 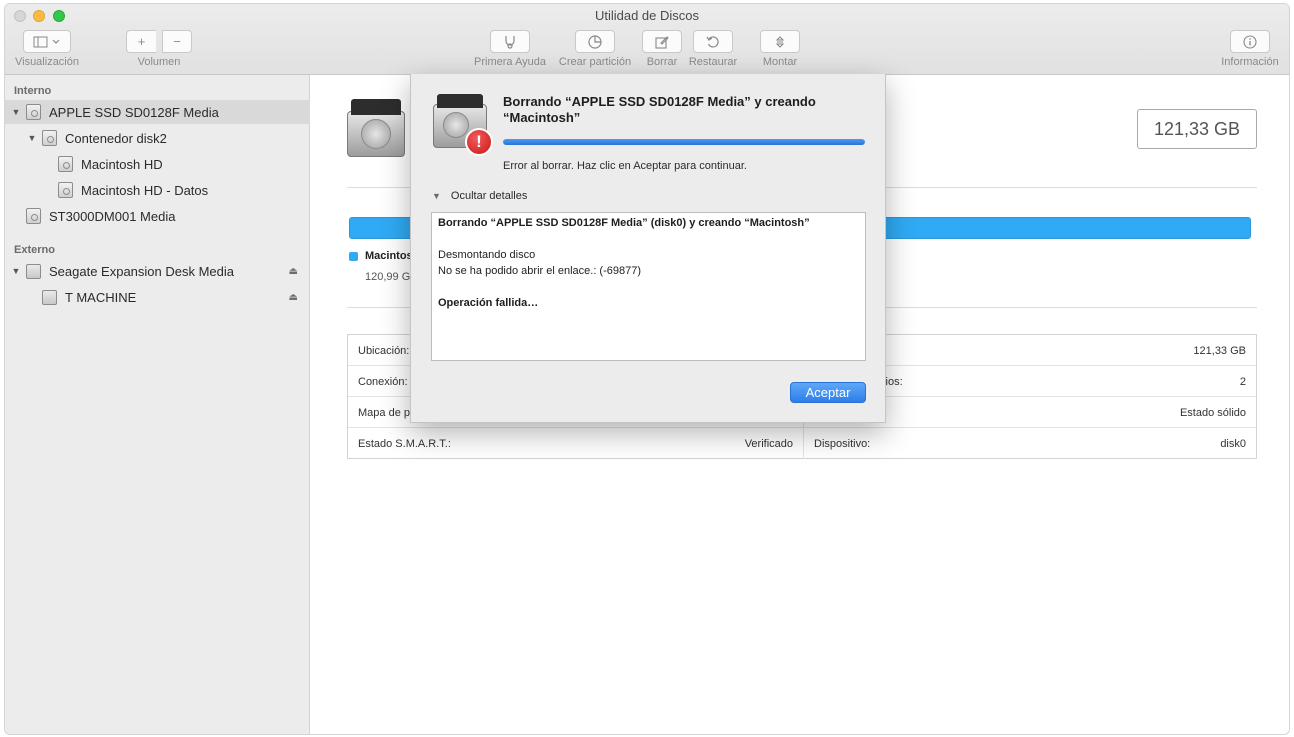 What do you see at coordinates (662, 62) in the screenshot?
I see `erase-label: Borrar` at bounding box center [662, 62].